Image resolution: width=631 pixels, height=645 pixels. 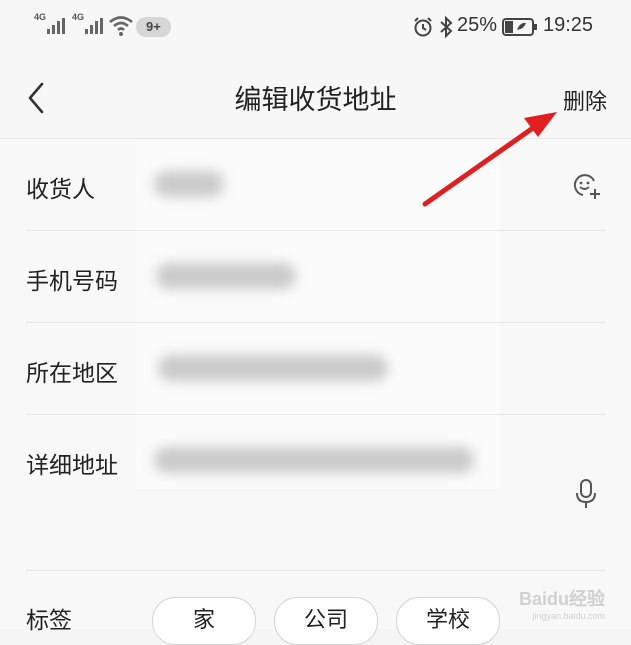 What do you see at coordinates (477, 25) in the screenshot?
I see `battery-percent: 25%` at bounding box center [477, 25].